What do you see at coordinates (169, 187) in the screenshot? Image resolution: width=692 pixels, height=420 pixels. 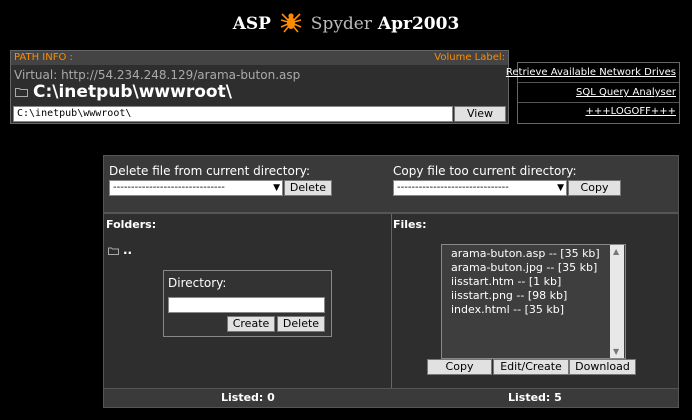 I see `delete-select-value: -------------------------------` at bounding box center [169, 187].